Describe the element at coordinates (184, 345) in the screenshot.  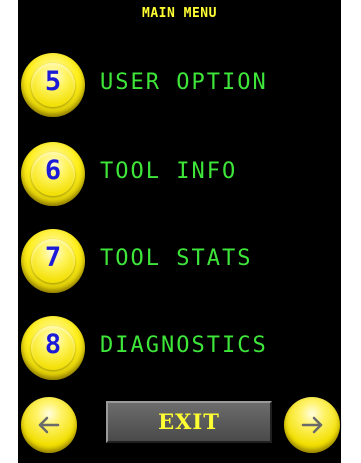
I see `menu-item-label: DIAGNOSTICS` at that location.